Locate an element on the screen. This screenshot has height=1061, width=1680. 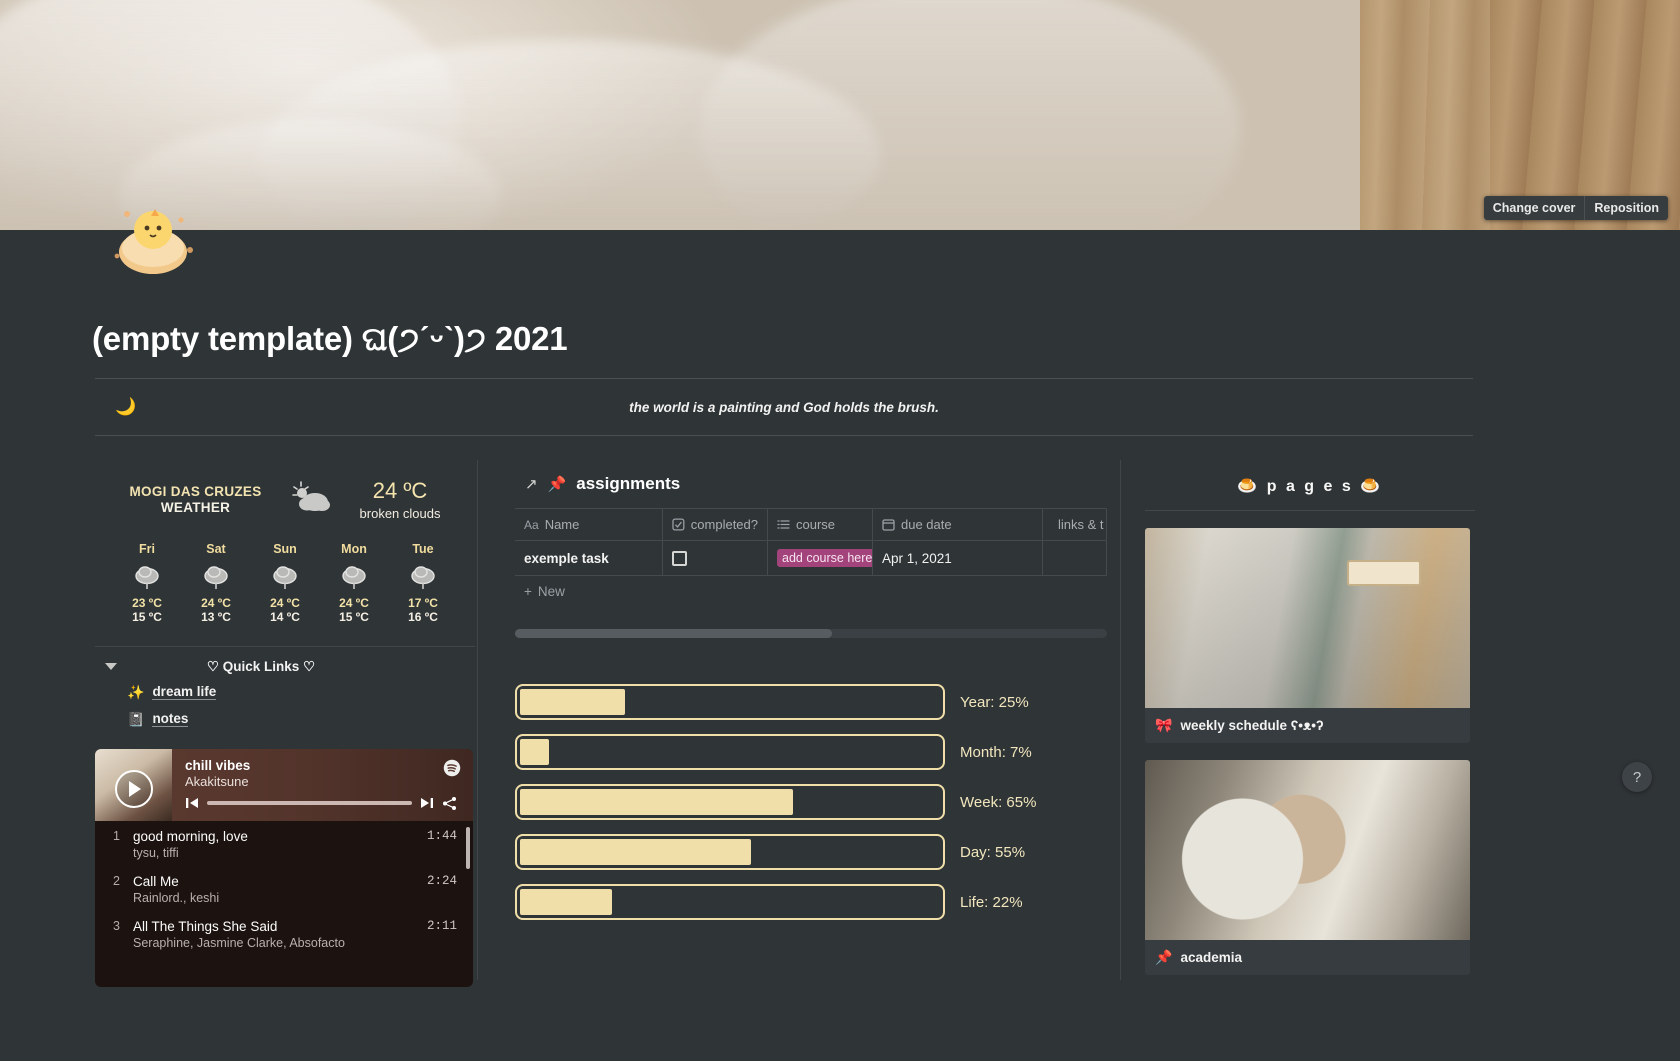
forecast-day-name: Tue is located at coordinates (423, 548).